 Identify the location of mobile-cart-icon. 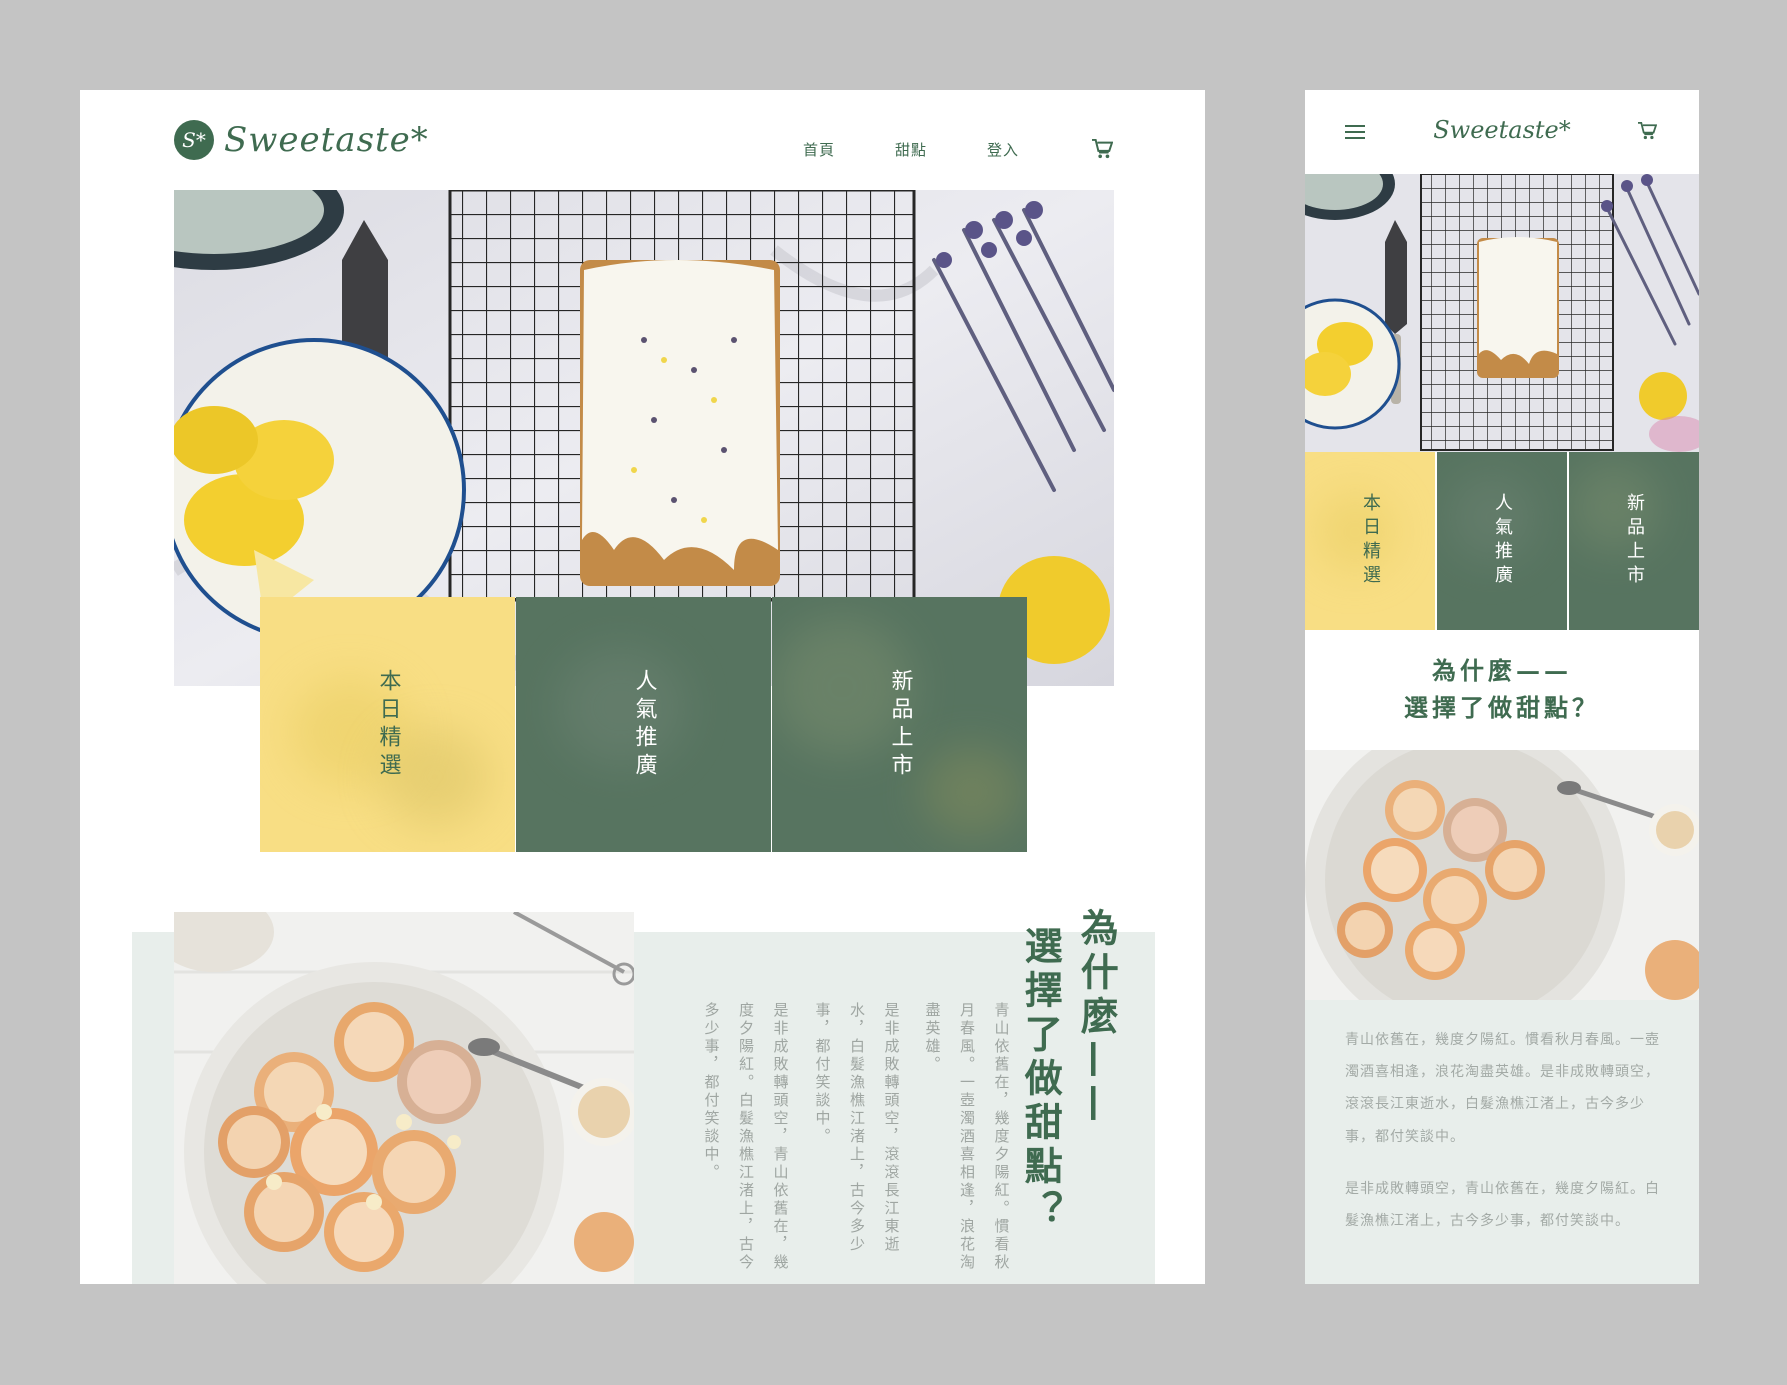
(1647, 132).